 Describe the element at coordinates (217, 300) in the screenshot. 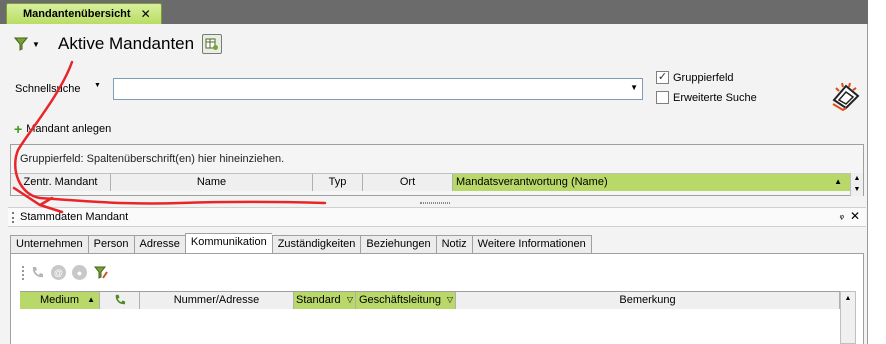

I see `column-header-nummer-adresse: Nummer/Adresse` at that location.